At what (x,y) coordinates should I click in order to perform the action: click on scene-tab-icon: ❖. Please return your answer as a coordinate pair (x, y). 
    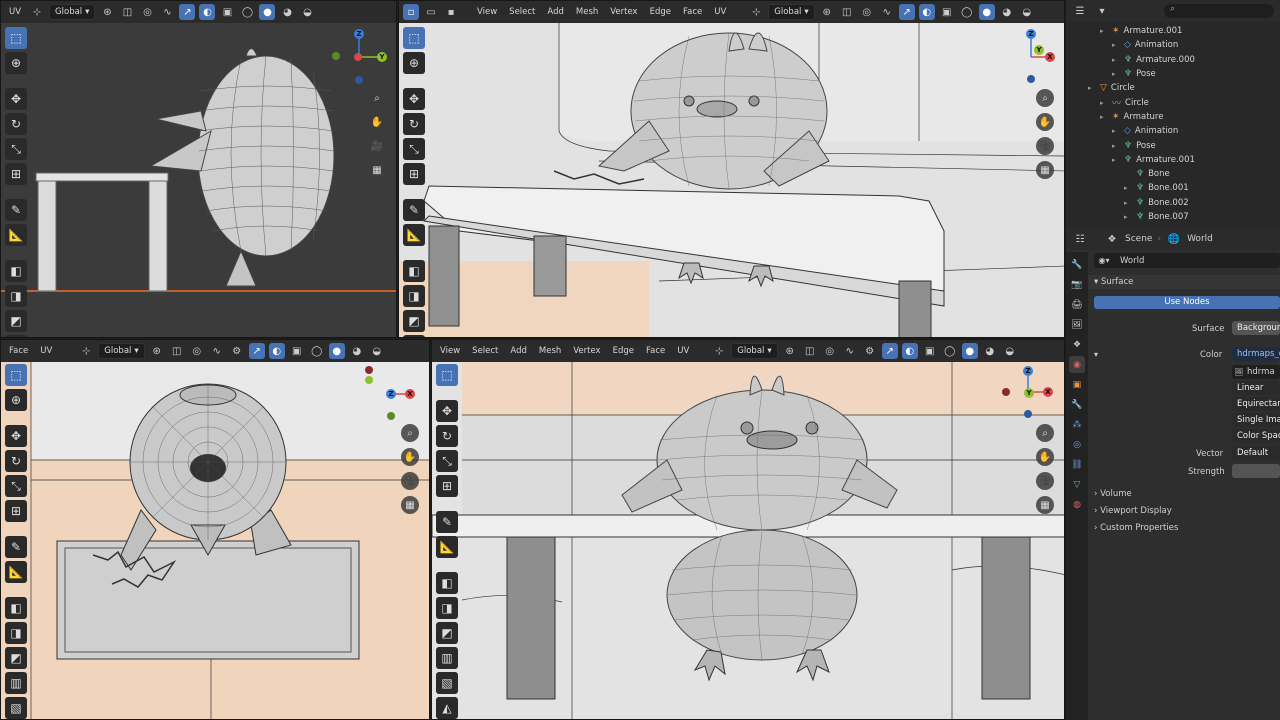
    Looking at the image, I should click on (1077, 344).